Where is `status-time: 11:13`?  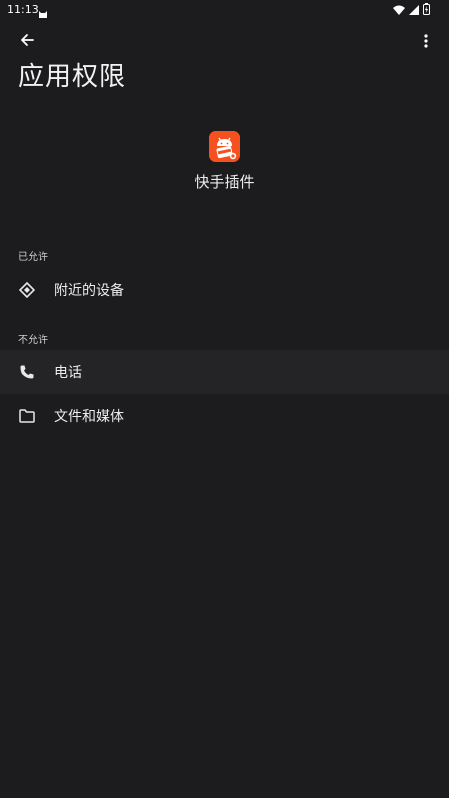 status-time: 11:13 is located at coordinates (23, 9).